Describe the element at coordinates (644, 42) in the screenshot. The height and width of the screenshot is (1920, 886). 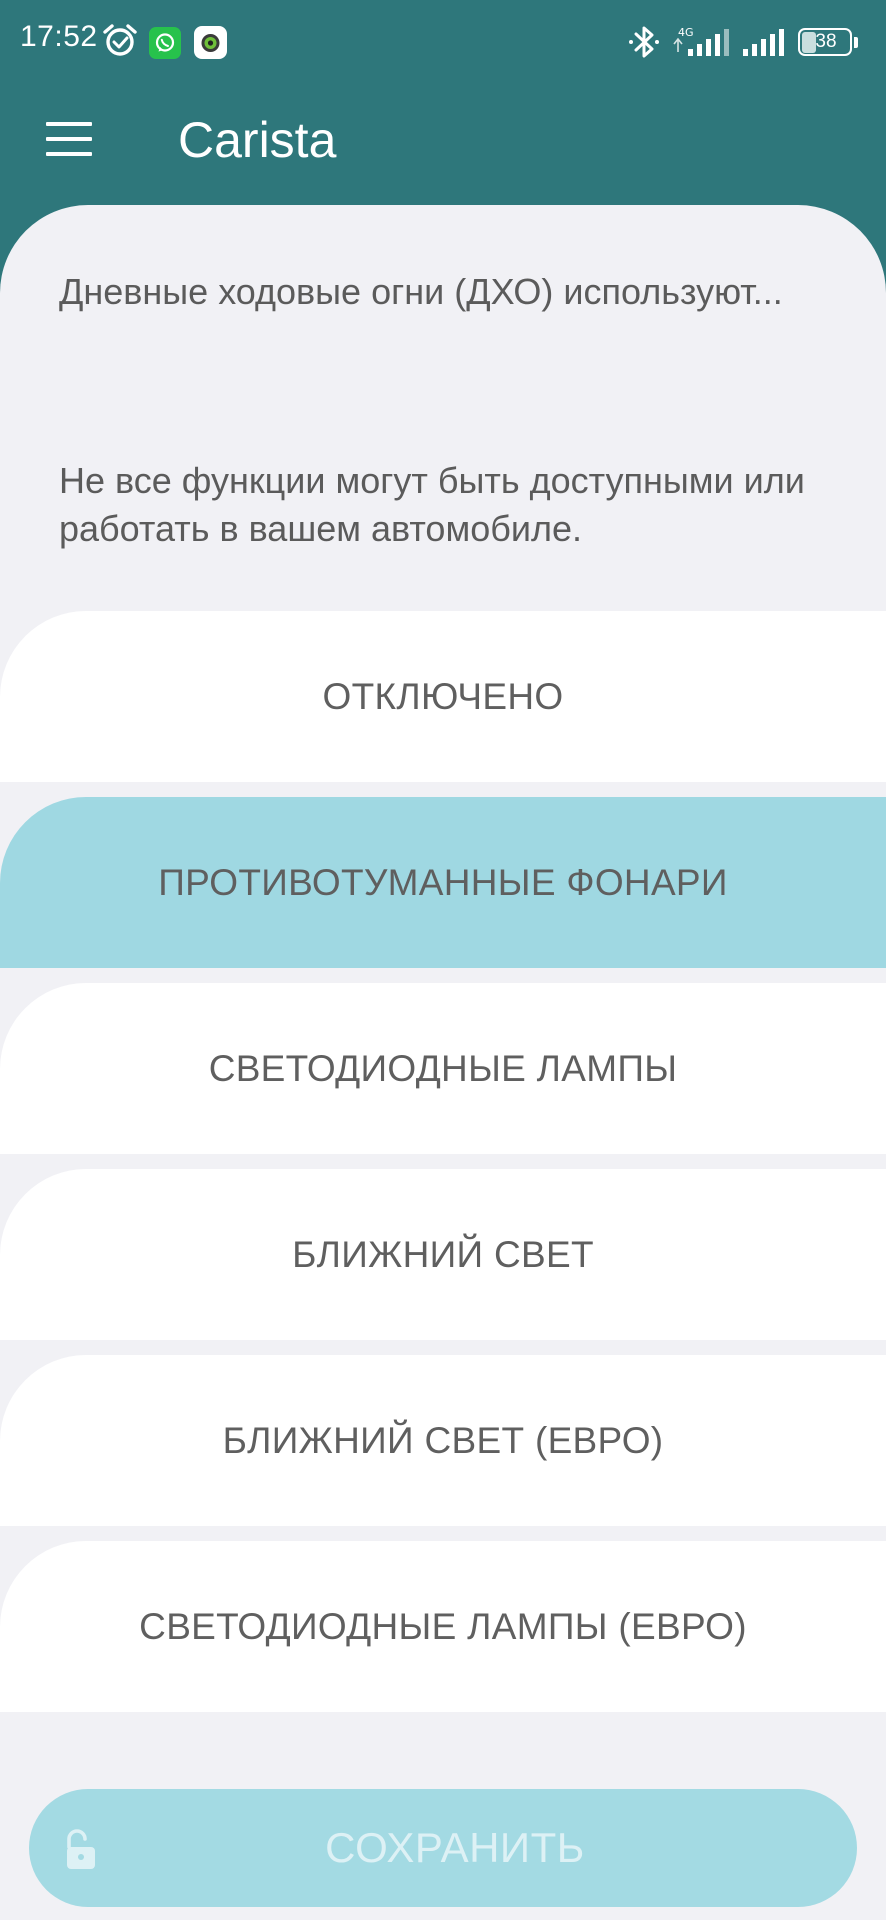
I see `bluetooth-icon` at that location.